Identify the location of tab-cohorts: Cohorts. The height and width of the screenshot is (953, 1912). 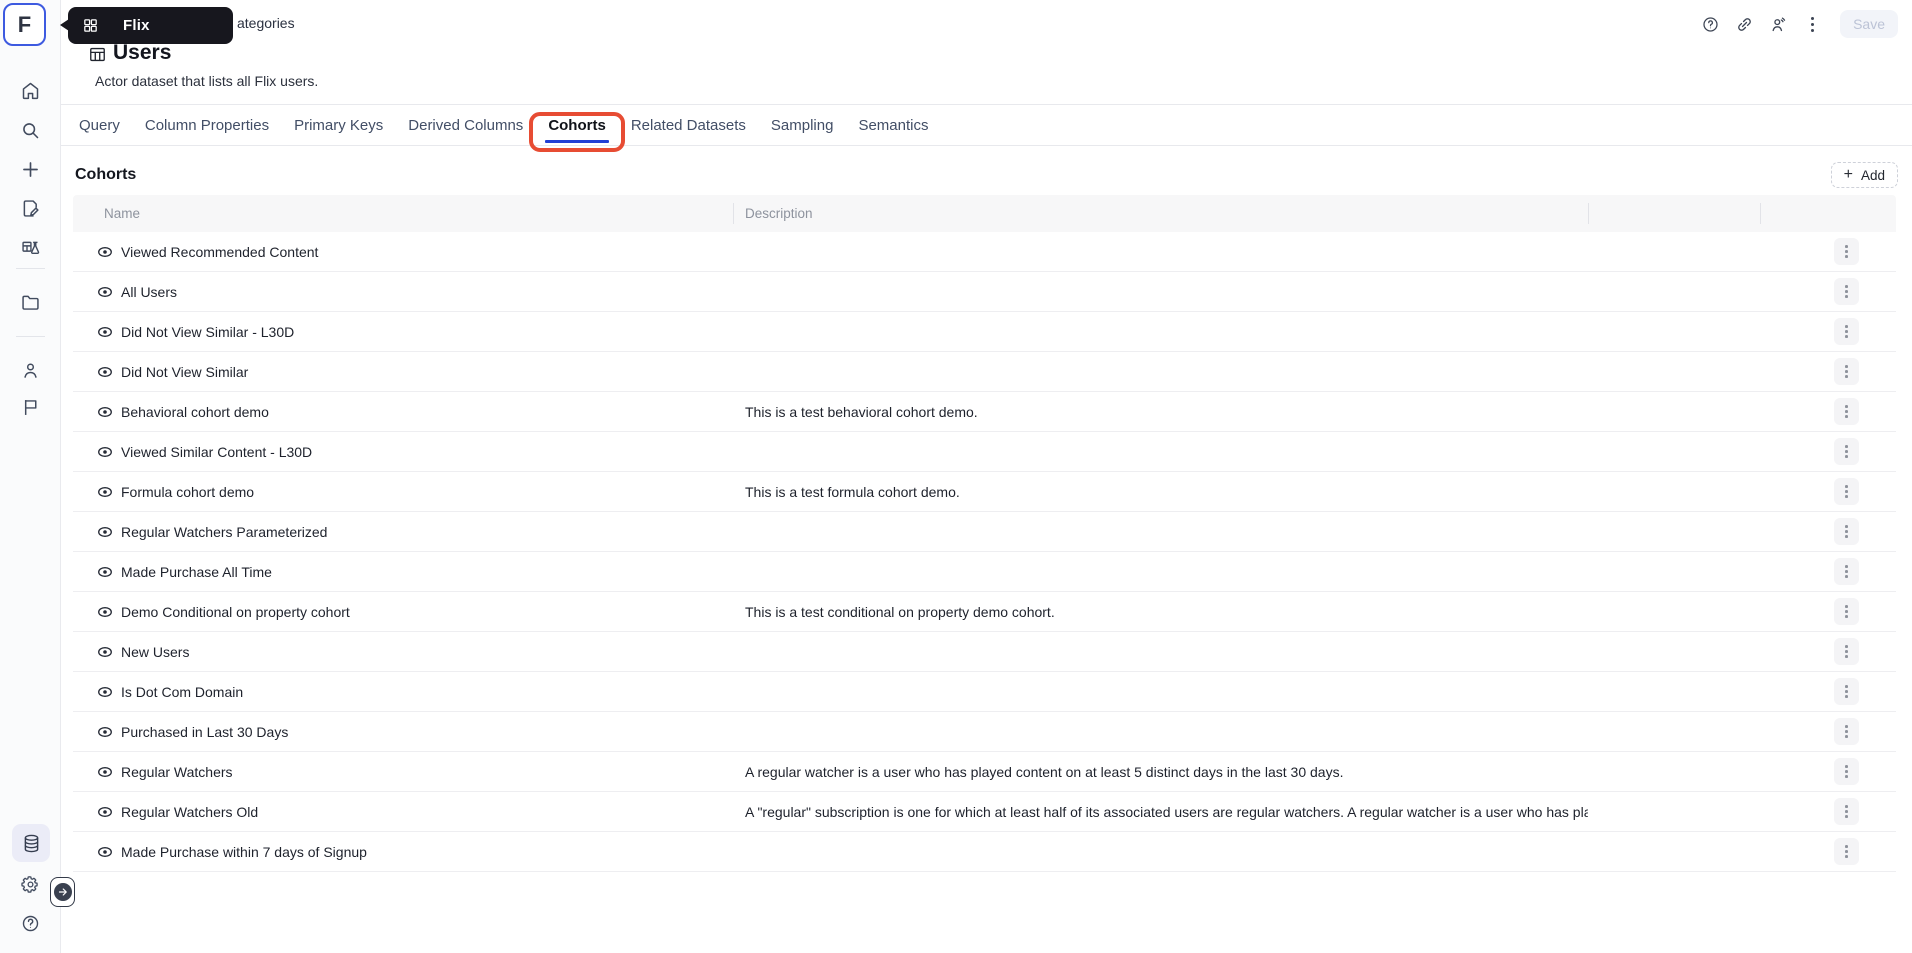
(577, 128).